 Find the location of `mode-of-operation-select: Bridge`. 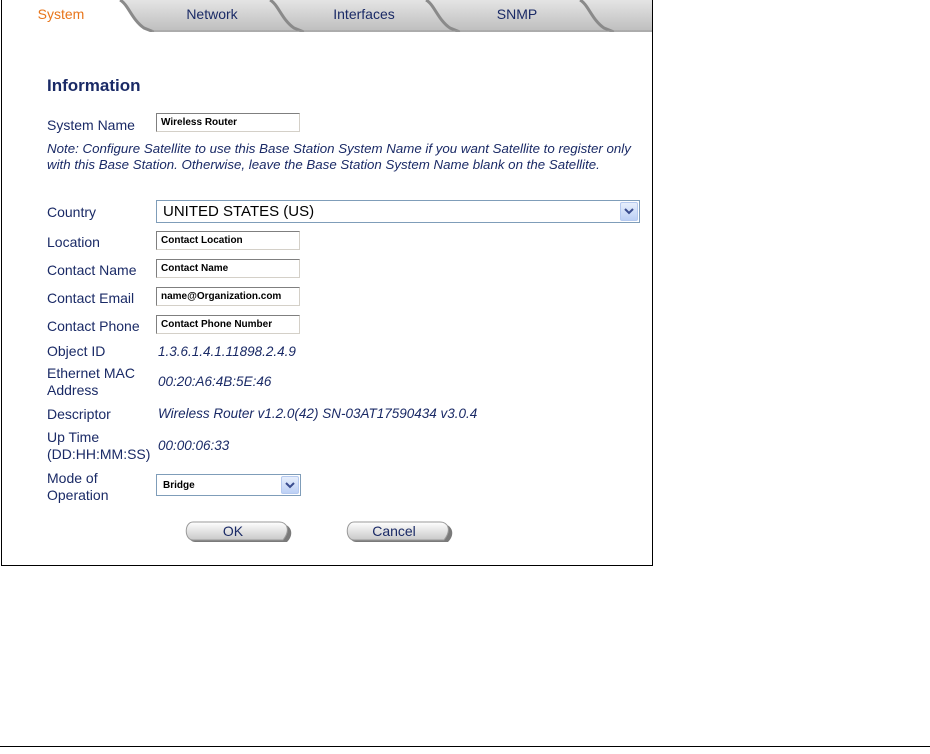

mode-of-operation-select: Bridge is located at coordinates (228, 485).